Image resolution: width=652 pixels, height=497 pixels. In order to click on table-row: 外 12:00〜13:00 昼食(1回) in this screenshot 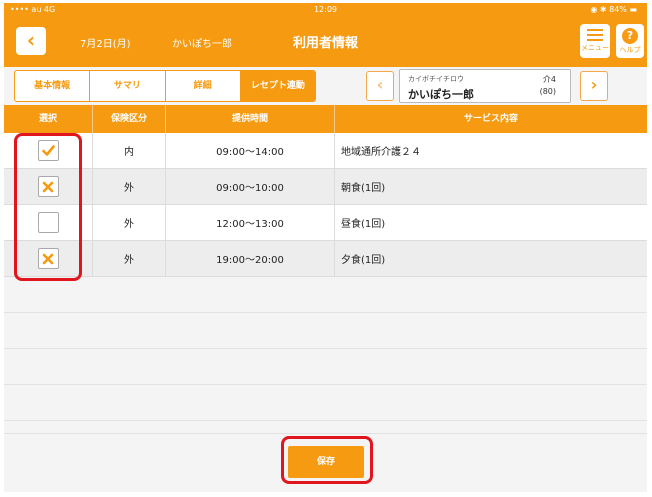, I will do `click(325, 223)`.